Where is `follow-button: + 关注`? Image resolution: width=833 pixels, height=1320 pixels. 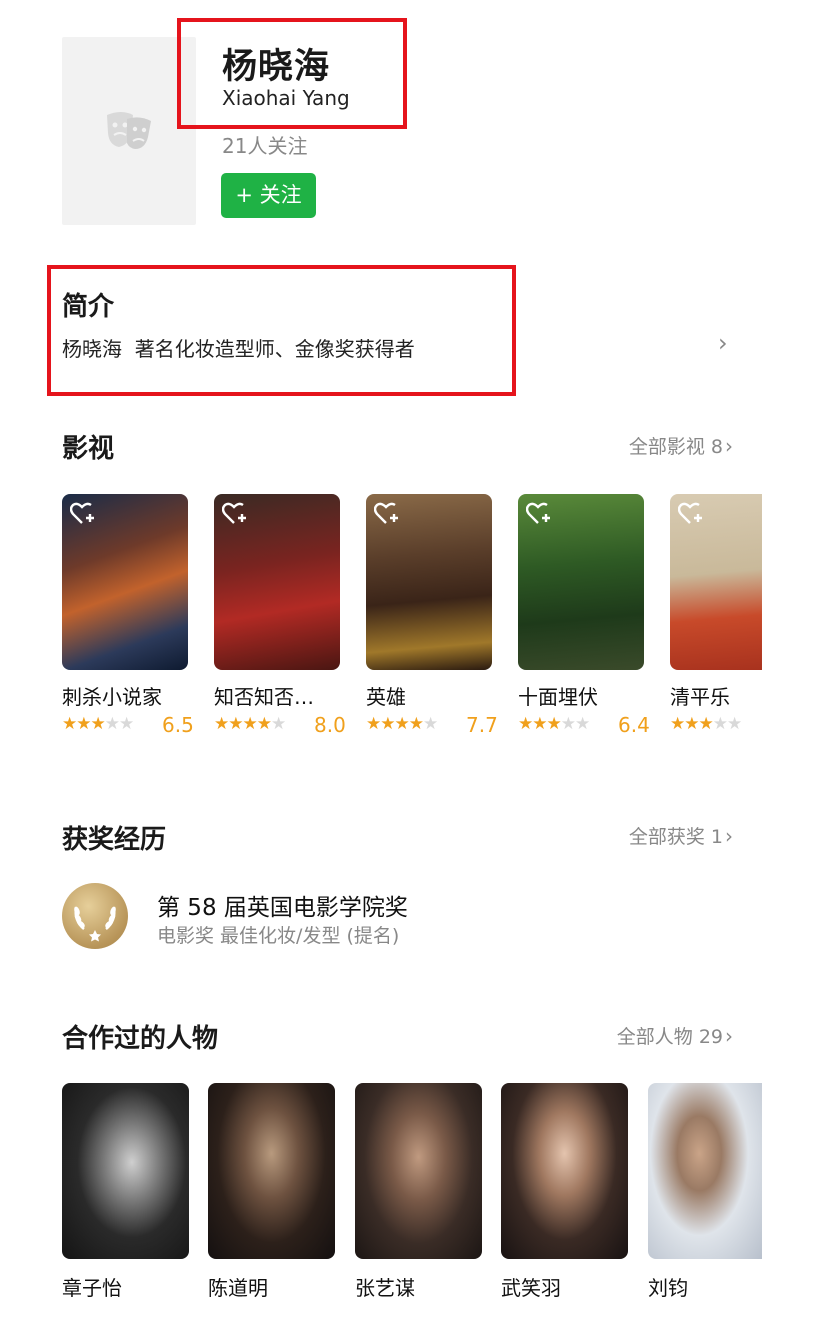
follow-button: + 关注 is located at coordinates (268, 195).